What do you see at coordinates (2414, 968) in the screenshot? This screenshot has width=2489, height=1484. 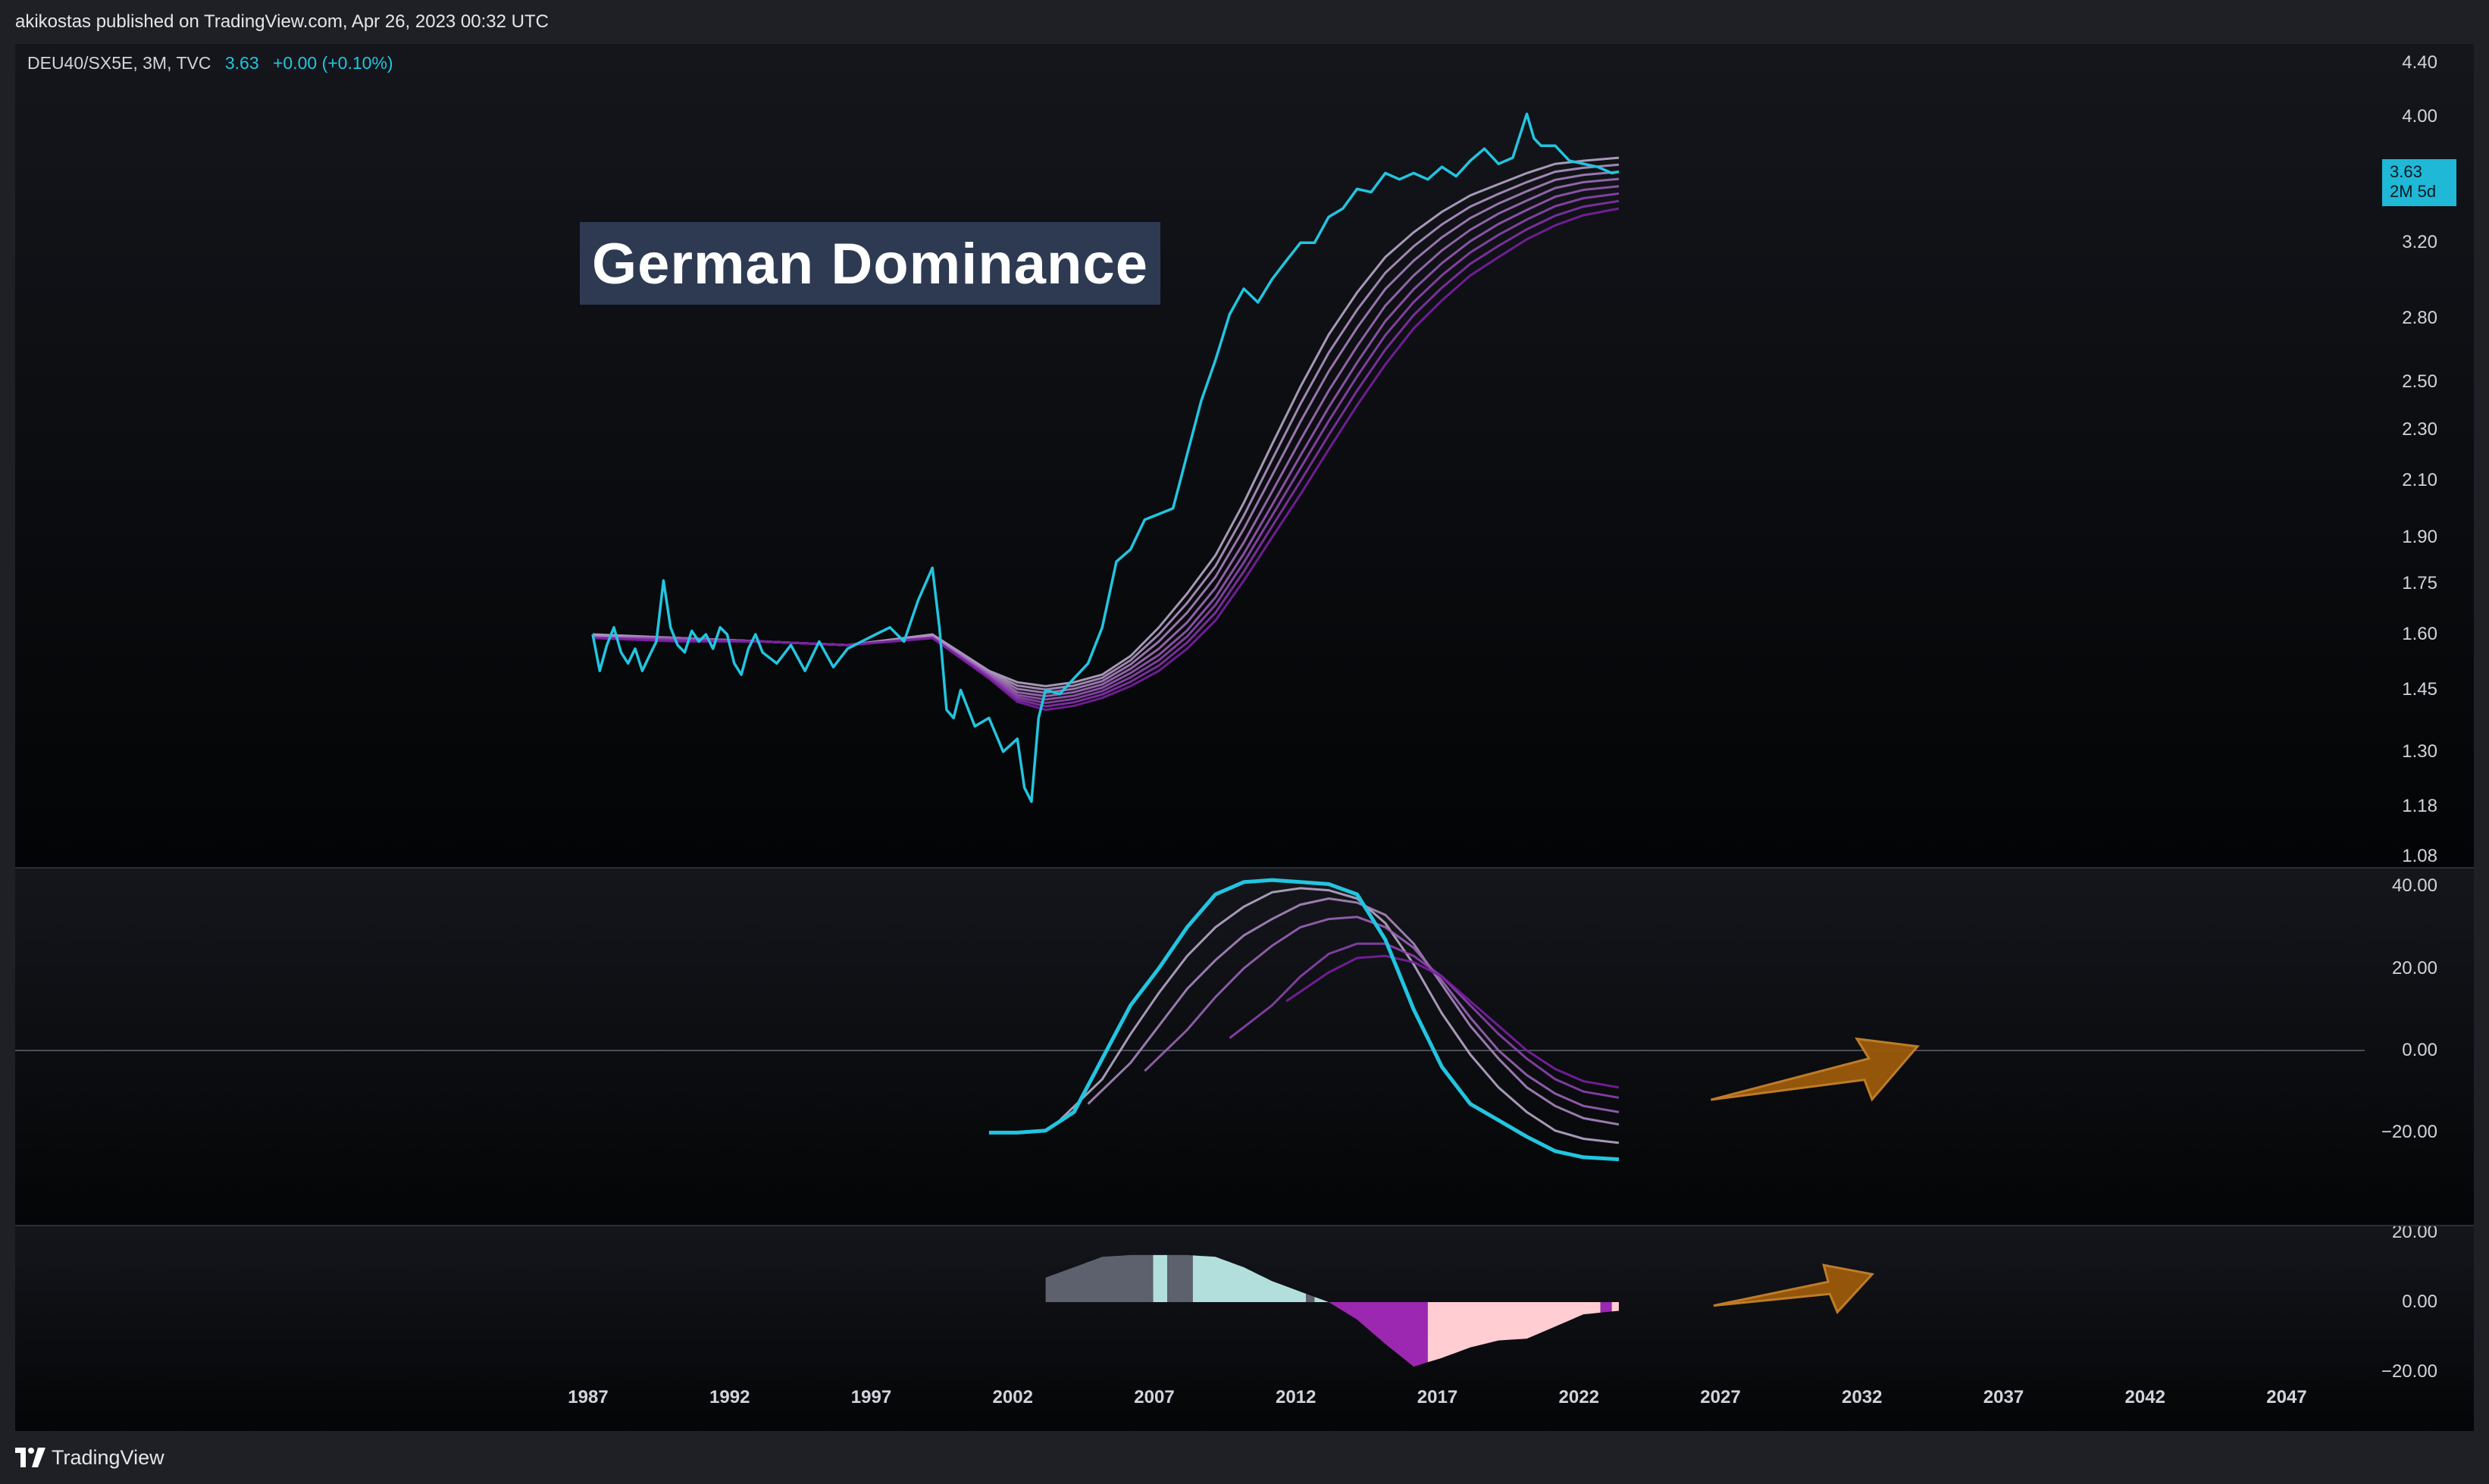 I see `oscillator-axis-tick-label: 20.00` at bounding box center [2414, 968].